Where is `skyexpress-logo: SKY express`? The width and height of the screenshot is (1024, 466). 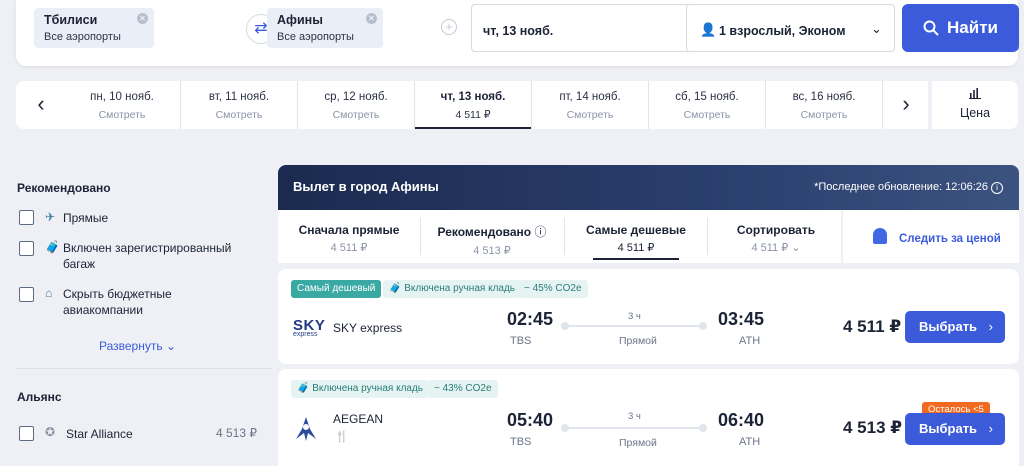 skyexpress-logo: SKY express is located at coordinates (309, 327).